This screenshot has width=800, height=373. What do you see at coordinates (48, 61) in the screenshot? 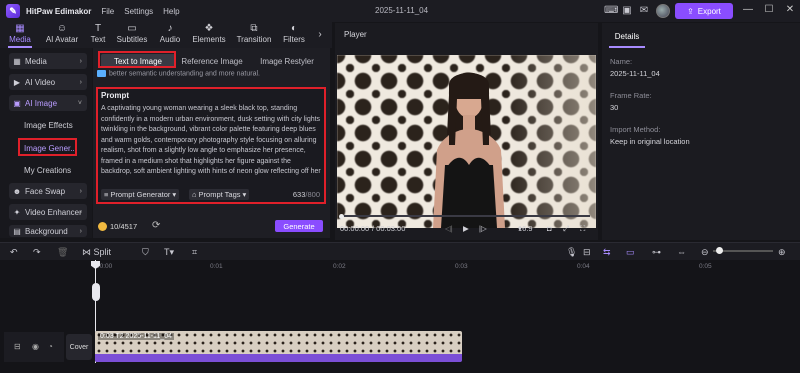
I see `sidebar-item-media: ▦ Media ›` at bounding box center [48, 61].